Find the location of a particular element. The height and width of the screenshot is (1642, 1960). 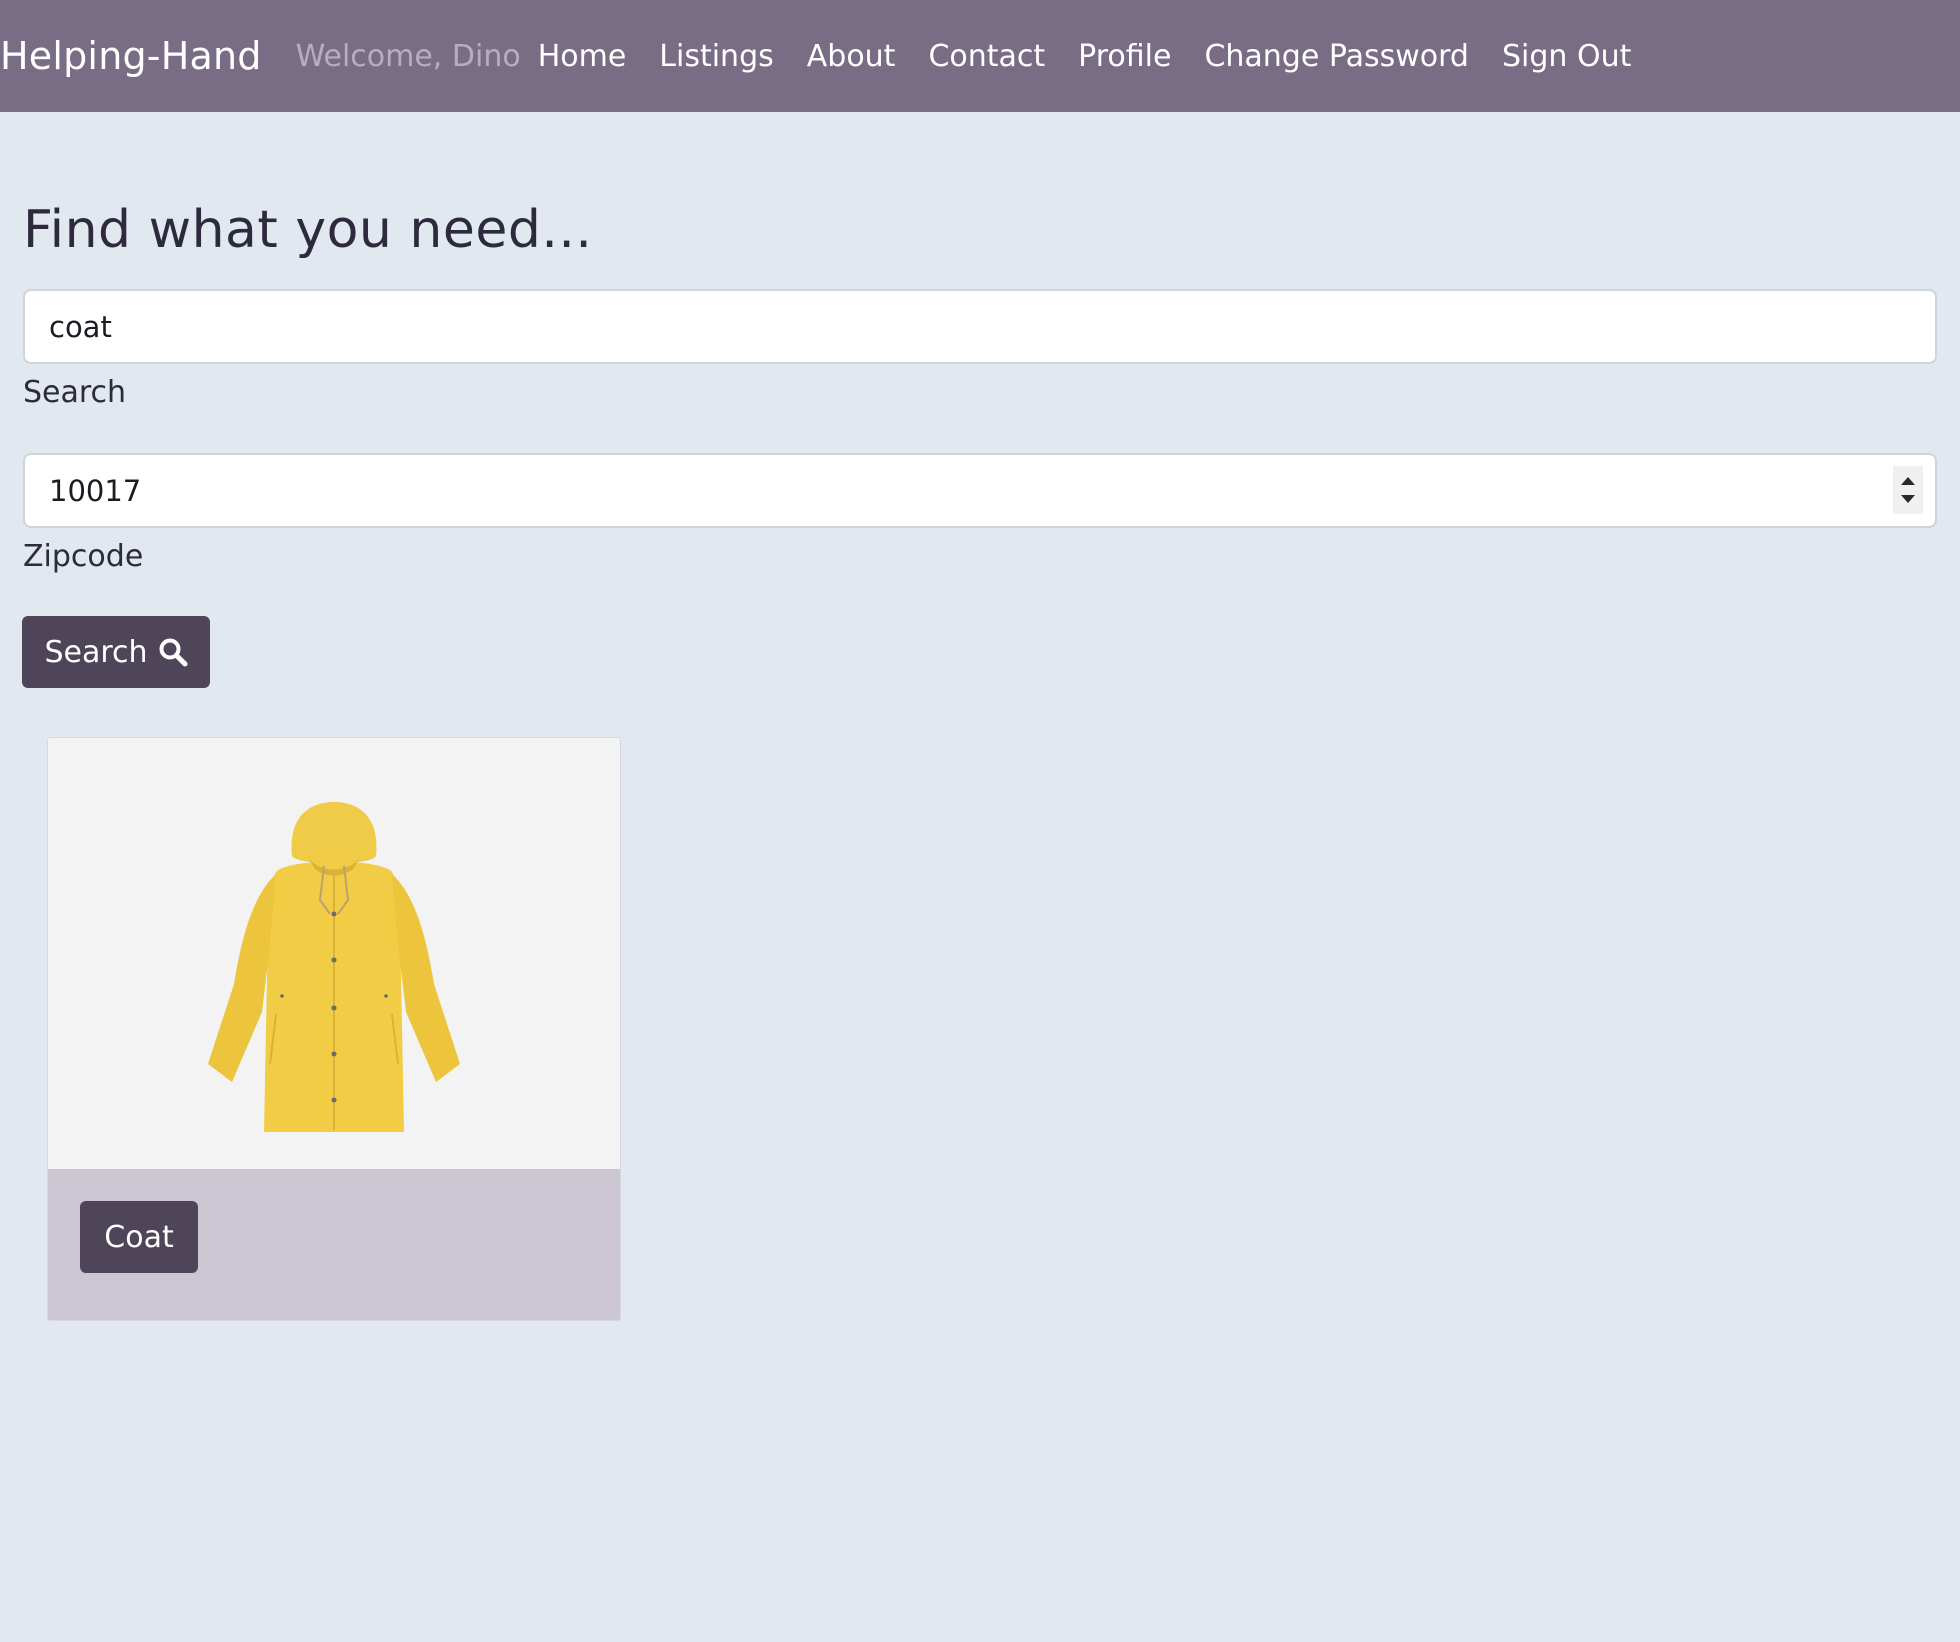

stepper-down-icon is located at coordinates (1908, 499).